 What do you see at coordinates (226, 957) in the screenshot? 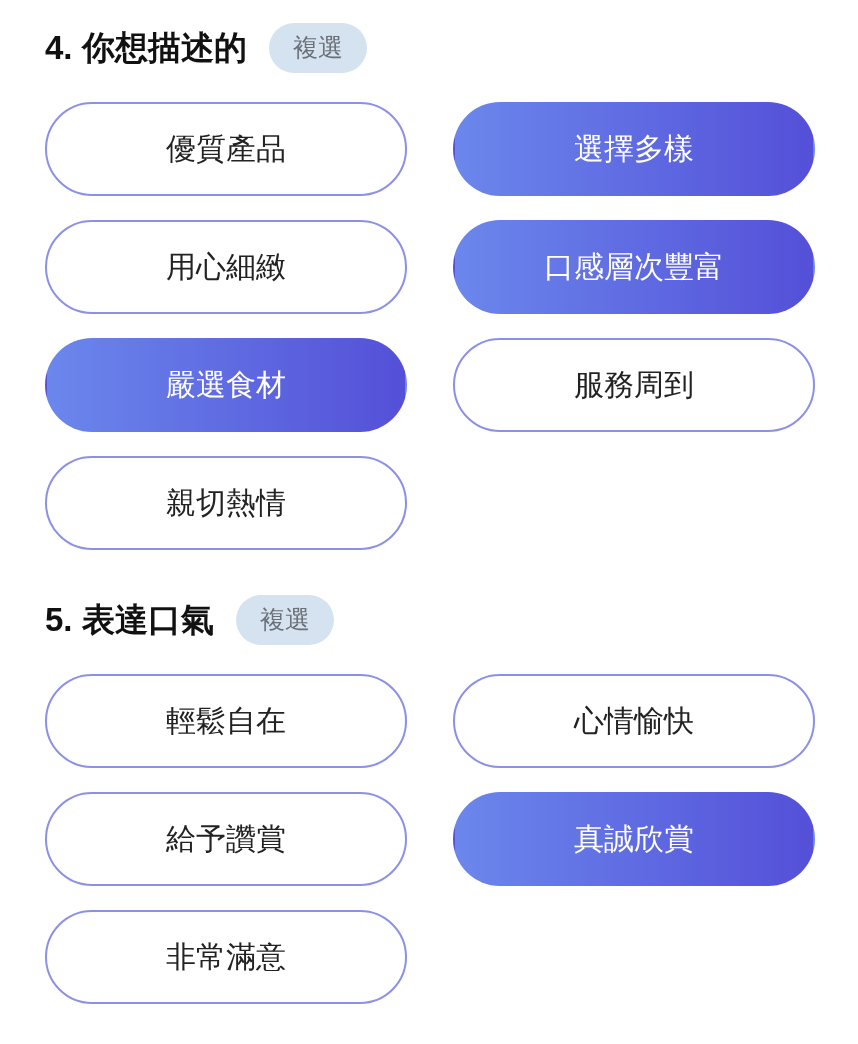
I see `option-button: 非常滿意` at bounding box center [226, 957].